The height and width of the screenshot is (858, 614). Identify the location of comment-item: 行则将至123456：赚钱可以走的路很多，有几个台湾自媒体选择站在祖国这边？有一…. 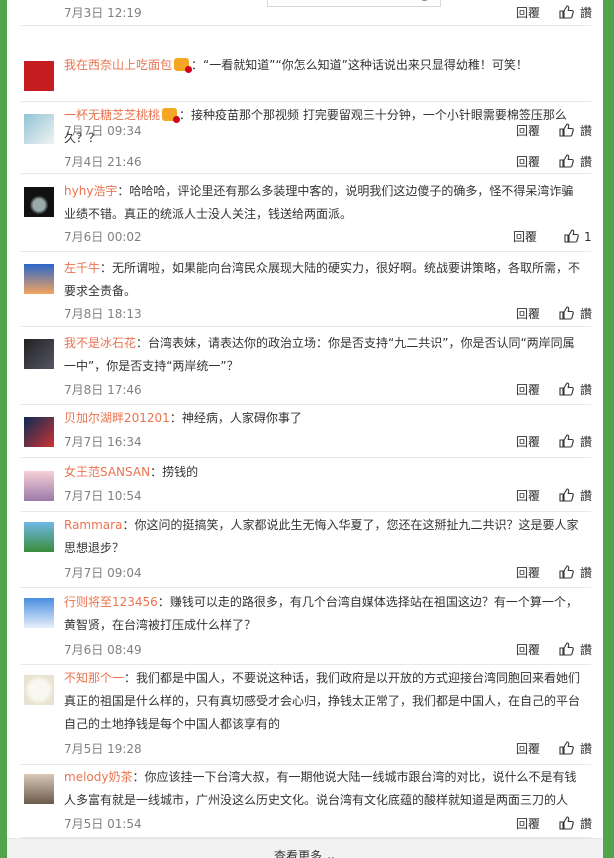
(306, 626).